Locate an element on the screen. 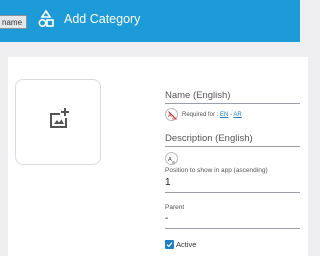  position-underline is located at coordinates (232, 192).